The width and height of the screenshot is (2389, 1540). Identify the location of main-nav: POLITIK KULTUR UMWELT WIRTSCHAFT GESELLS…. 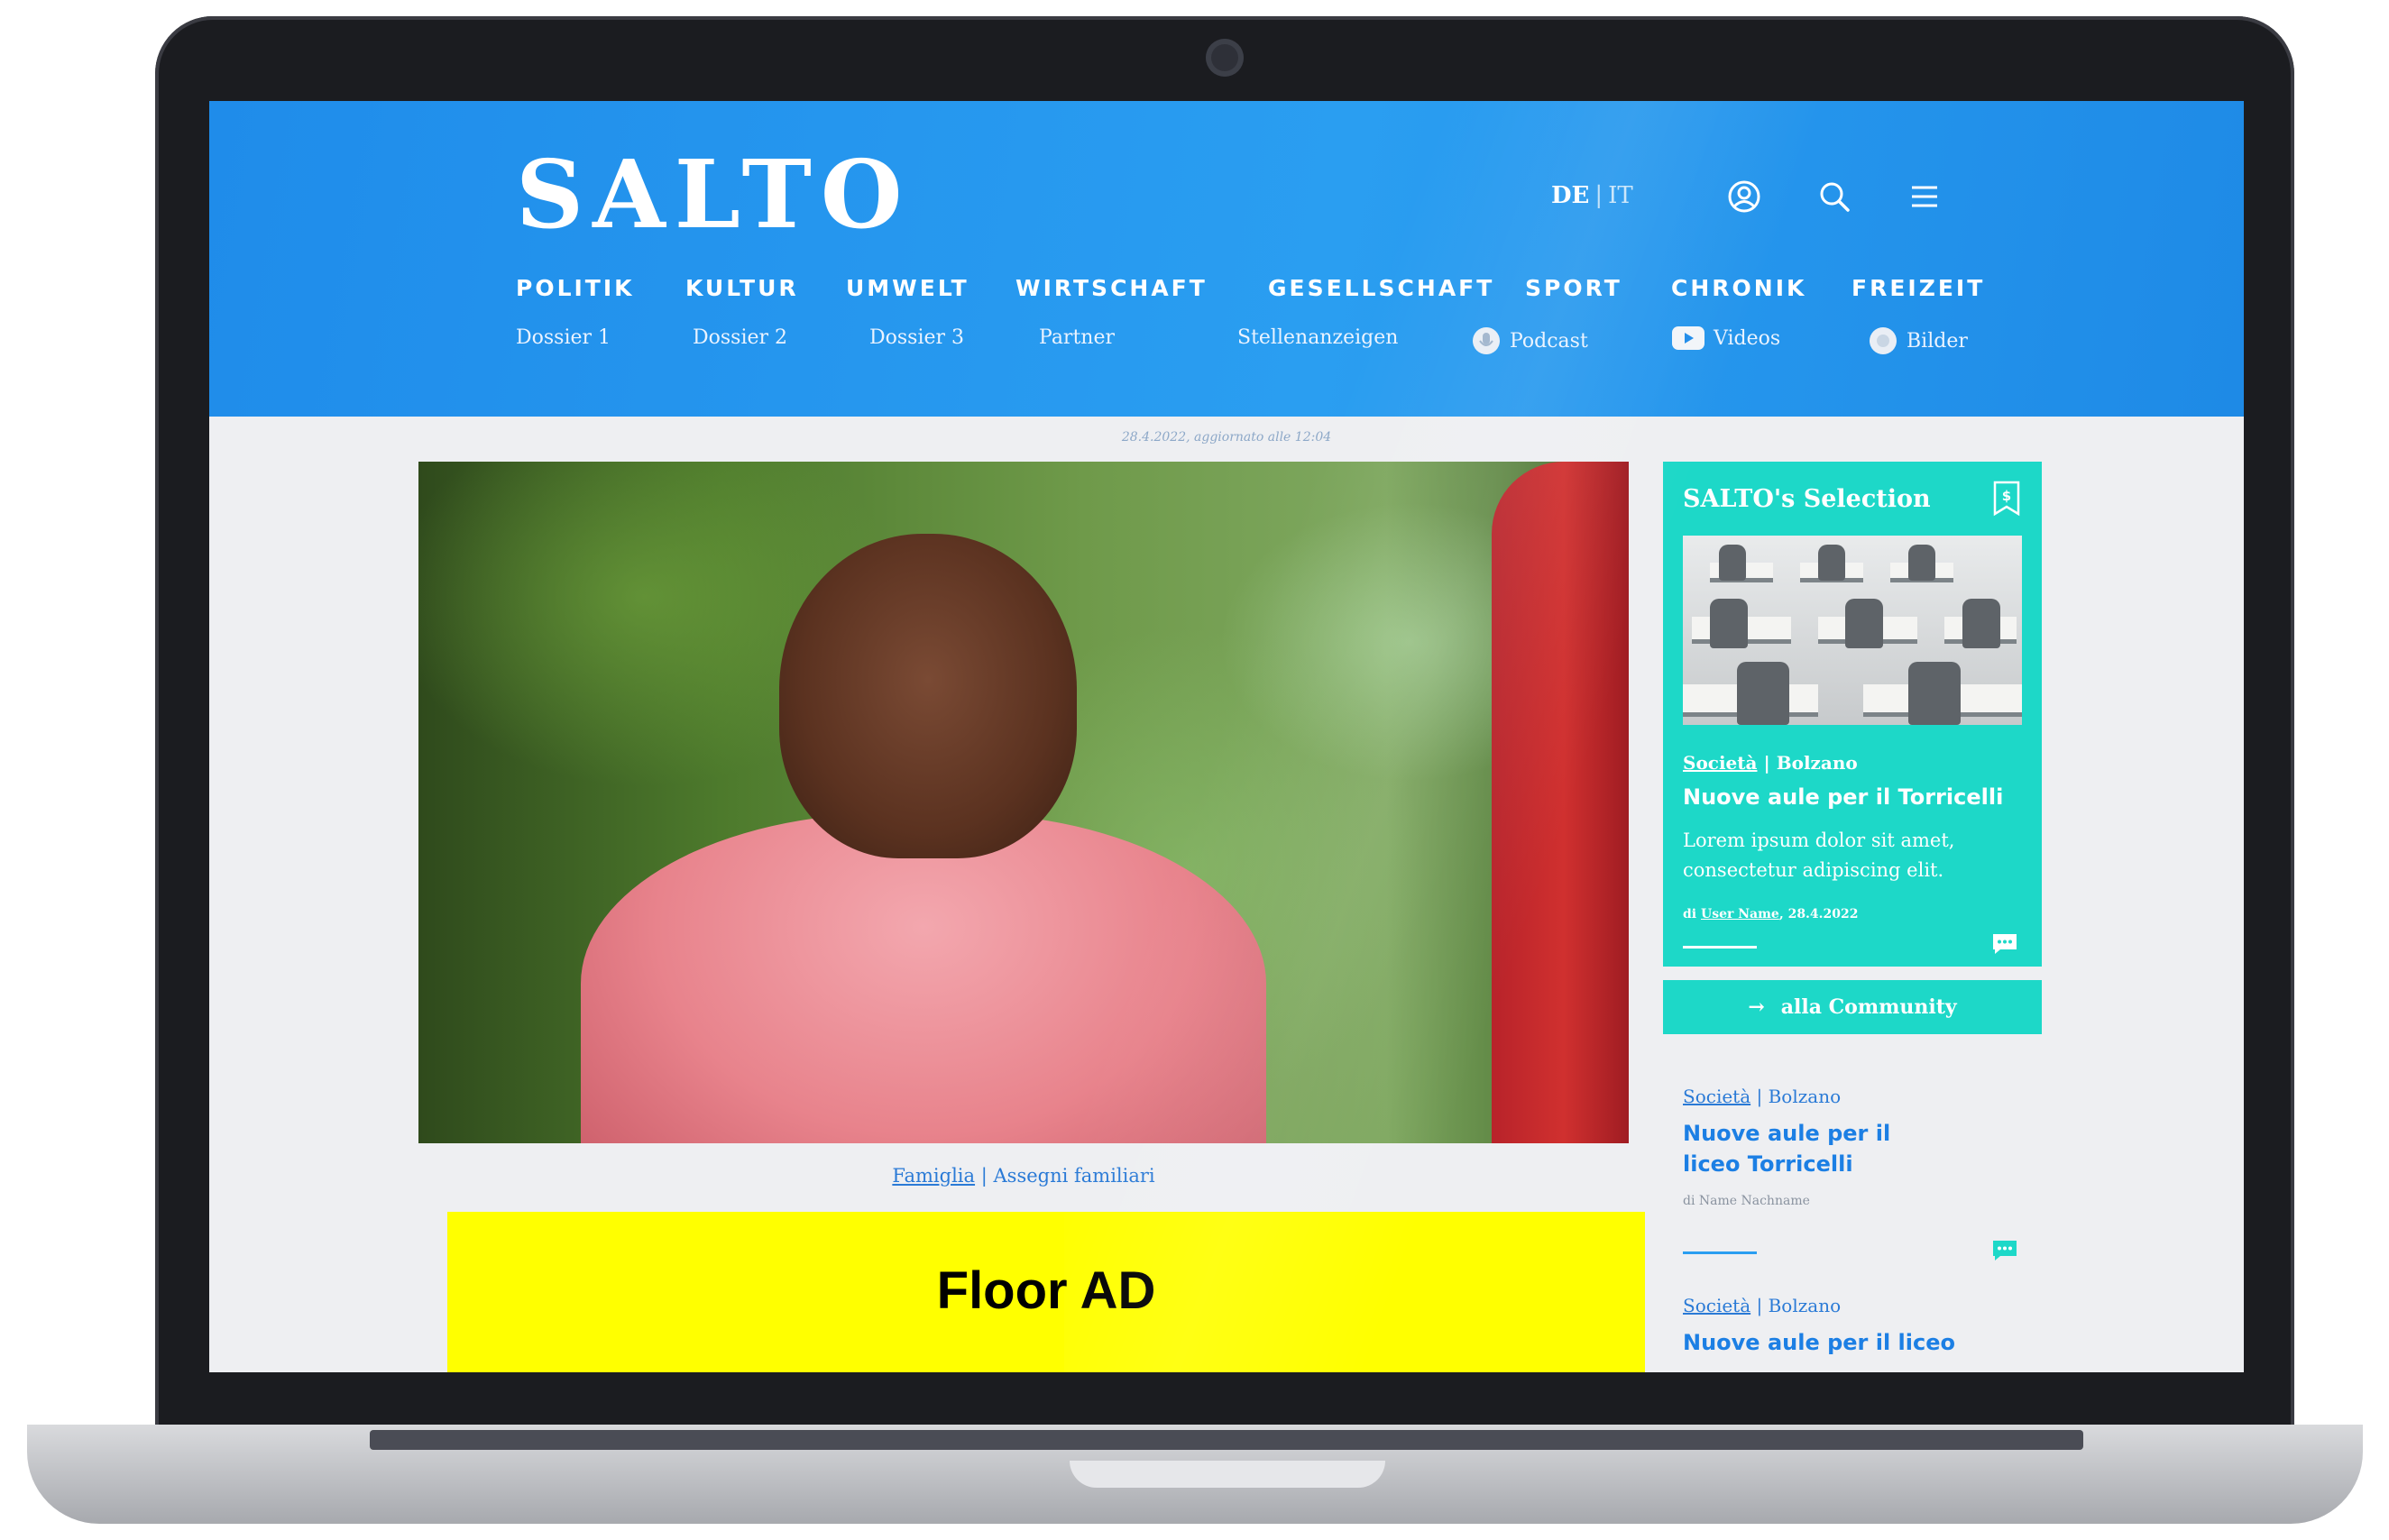
(1249, 293).